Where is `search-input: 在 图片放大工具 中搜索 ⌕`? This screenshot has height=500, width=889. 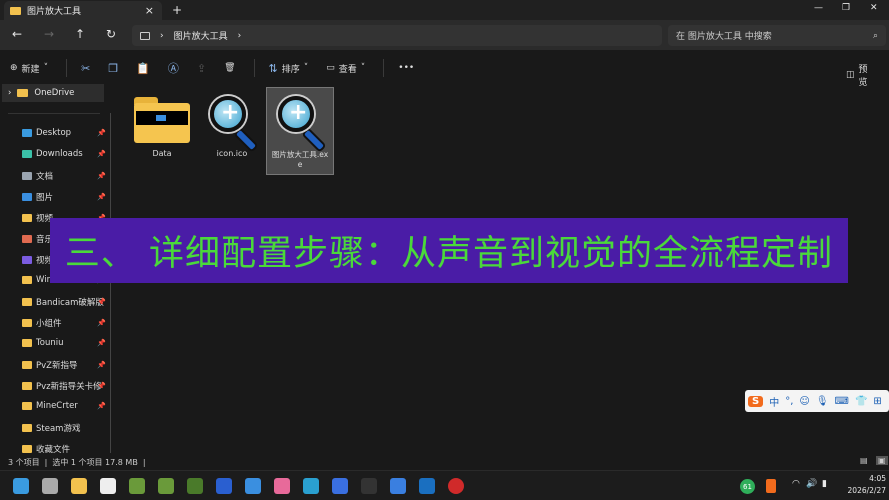
search-input: 在 图片放大工具 中搜索 ⌕ is located at coordinates (777, 35).